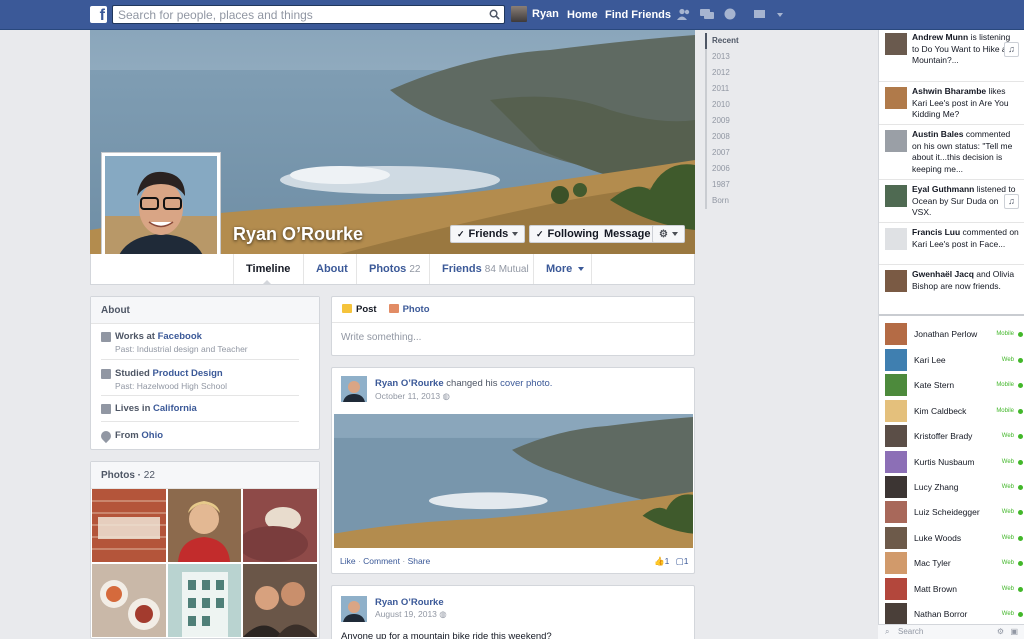 This screenshot has height=639, width=1024. I want to click on about-lives-link: California, so click(175, 408).